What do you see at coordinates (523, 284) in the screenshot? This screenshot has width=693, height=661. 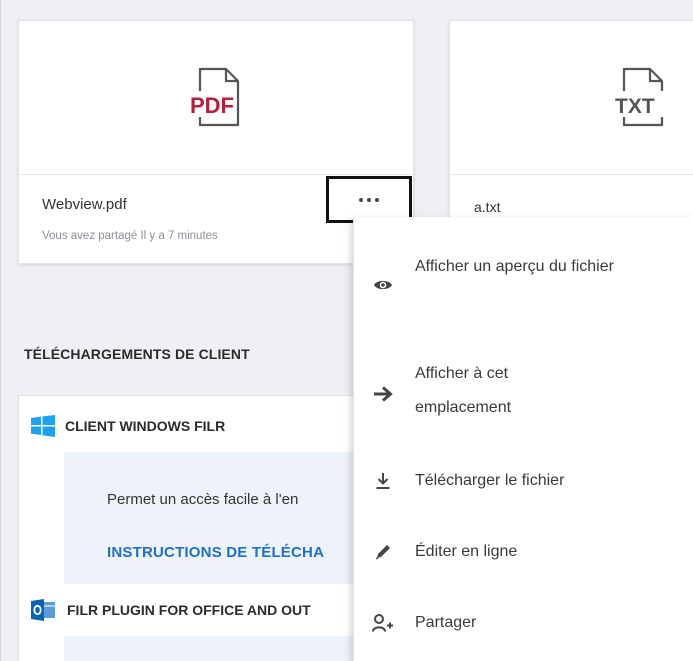 I see `menu-item-preview: Afficher un aperçu du fichier` at bounding box center [523, 284].